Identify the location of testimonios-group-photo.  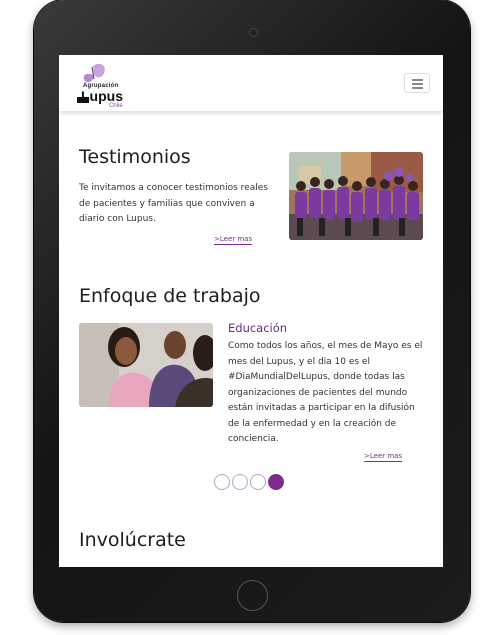
(356, 196).